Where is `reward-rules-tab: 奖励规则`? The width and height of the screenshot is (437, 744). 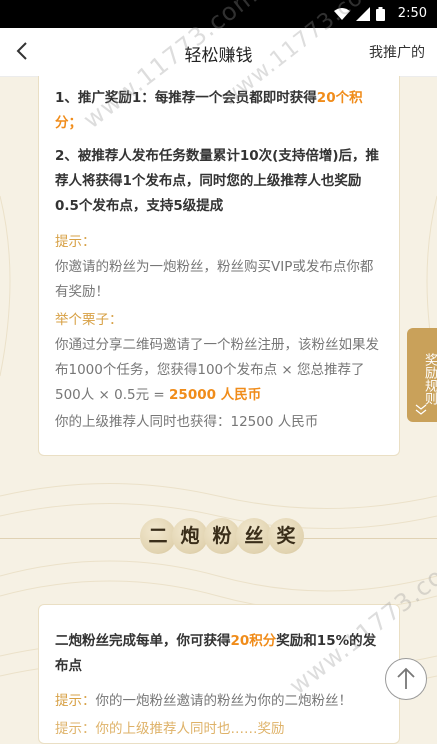
reward-rules-tab: 奖励规则 is located at coordinates (422, 375).